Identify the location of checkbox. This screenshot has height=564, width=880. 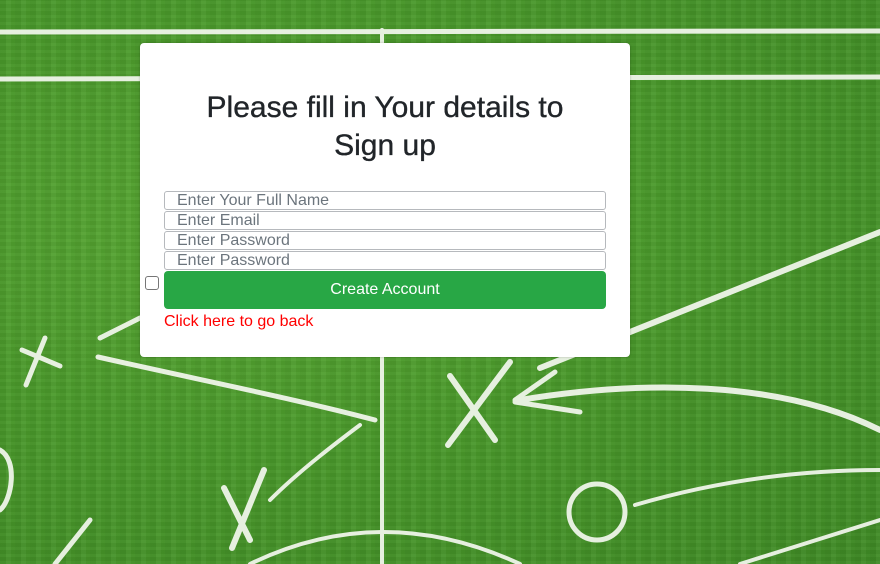
(152, 283).